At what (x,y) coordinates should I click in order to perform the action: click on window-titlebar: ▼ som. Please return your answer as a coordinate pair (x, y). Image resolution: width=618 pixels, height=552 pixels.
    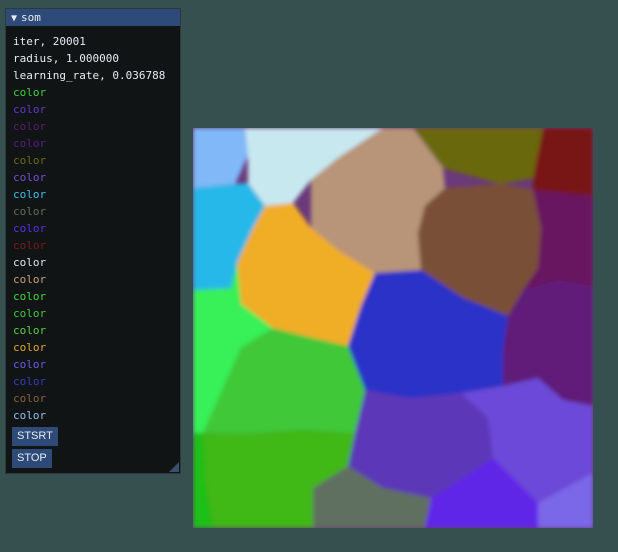
    Looking at the image, I should click on (93, 17).